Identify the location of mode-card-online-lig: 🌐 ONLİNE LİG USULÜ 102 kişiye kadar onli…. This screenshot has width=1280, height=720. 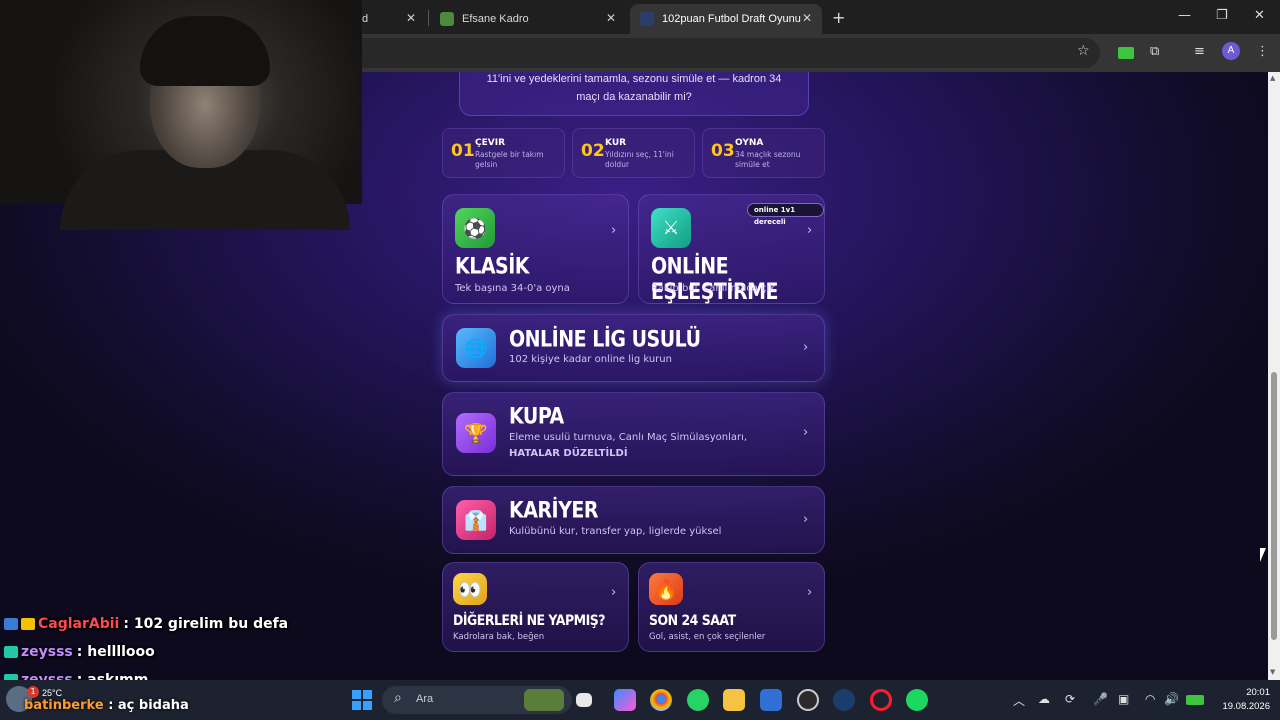
(633, 348).